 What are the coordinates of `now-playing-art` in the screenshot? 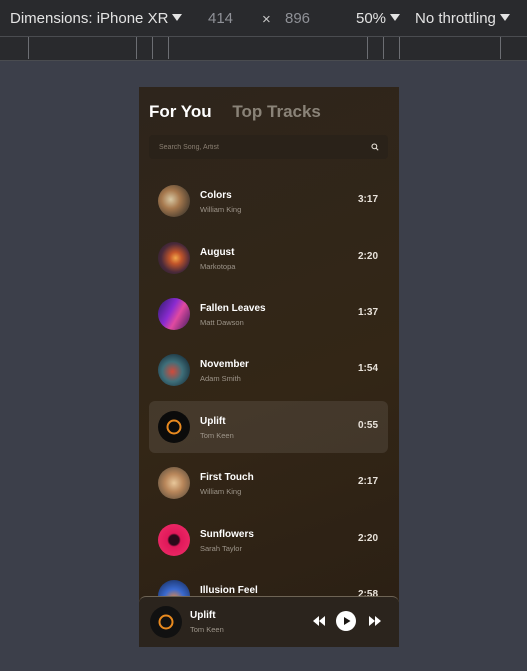 It's located at (166, 622).